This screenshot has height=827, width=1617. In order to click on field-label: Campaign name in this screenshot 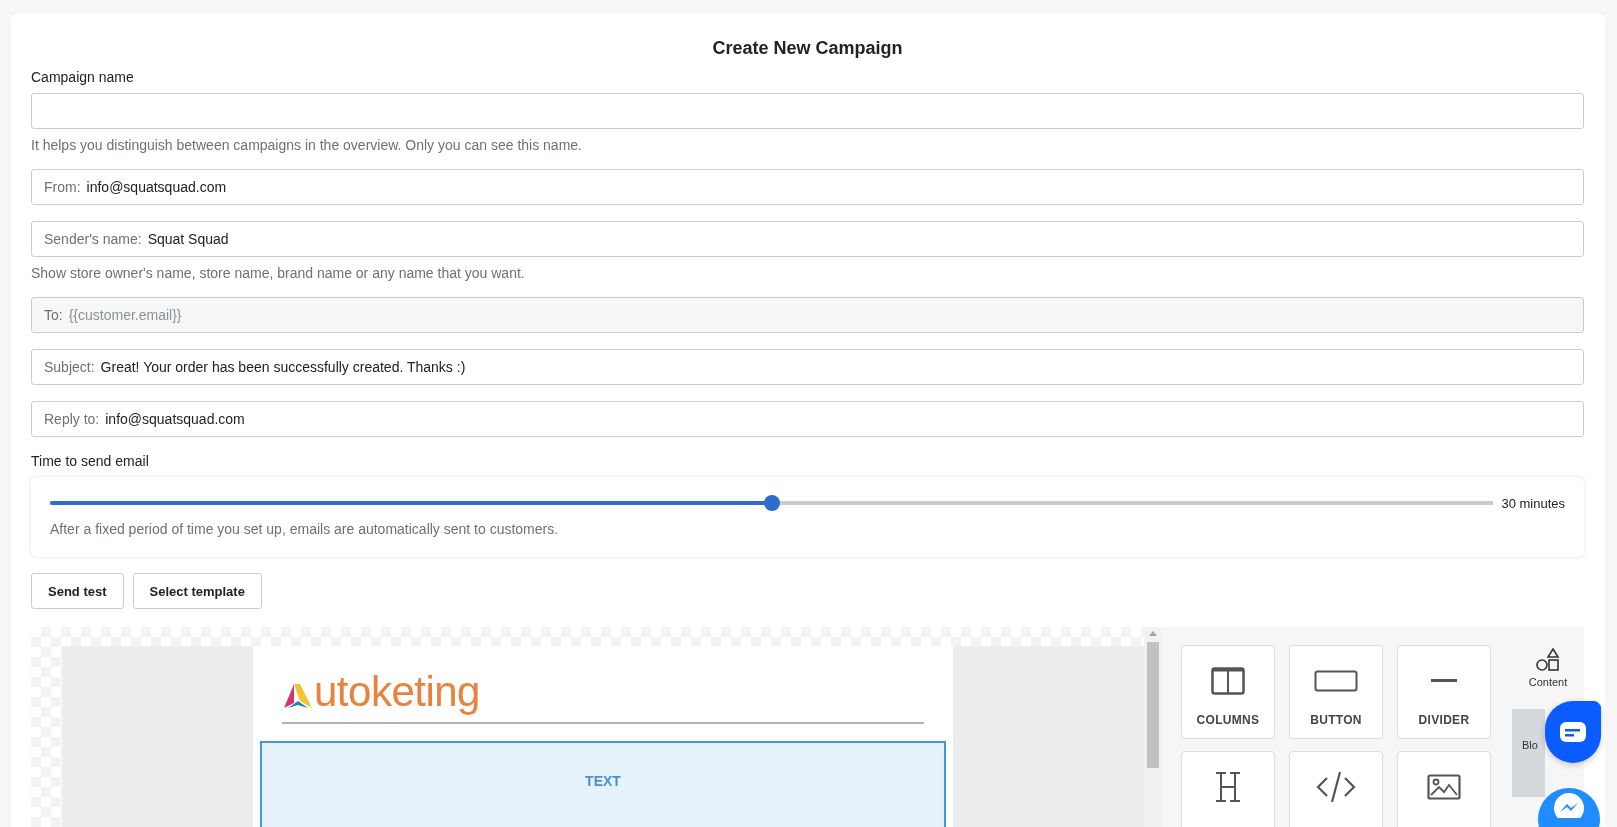, I will do `click(83, 77)`.